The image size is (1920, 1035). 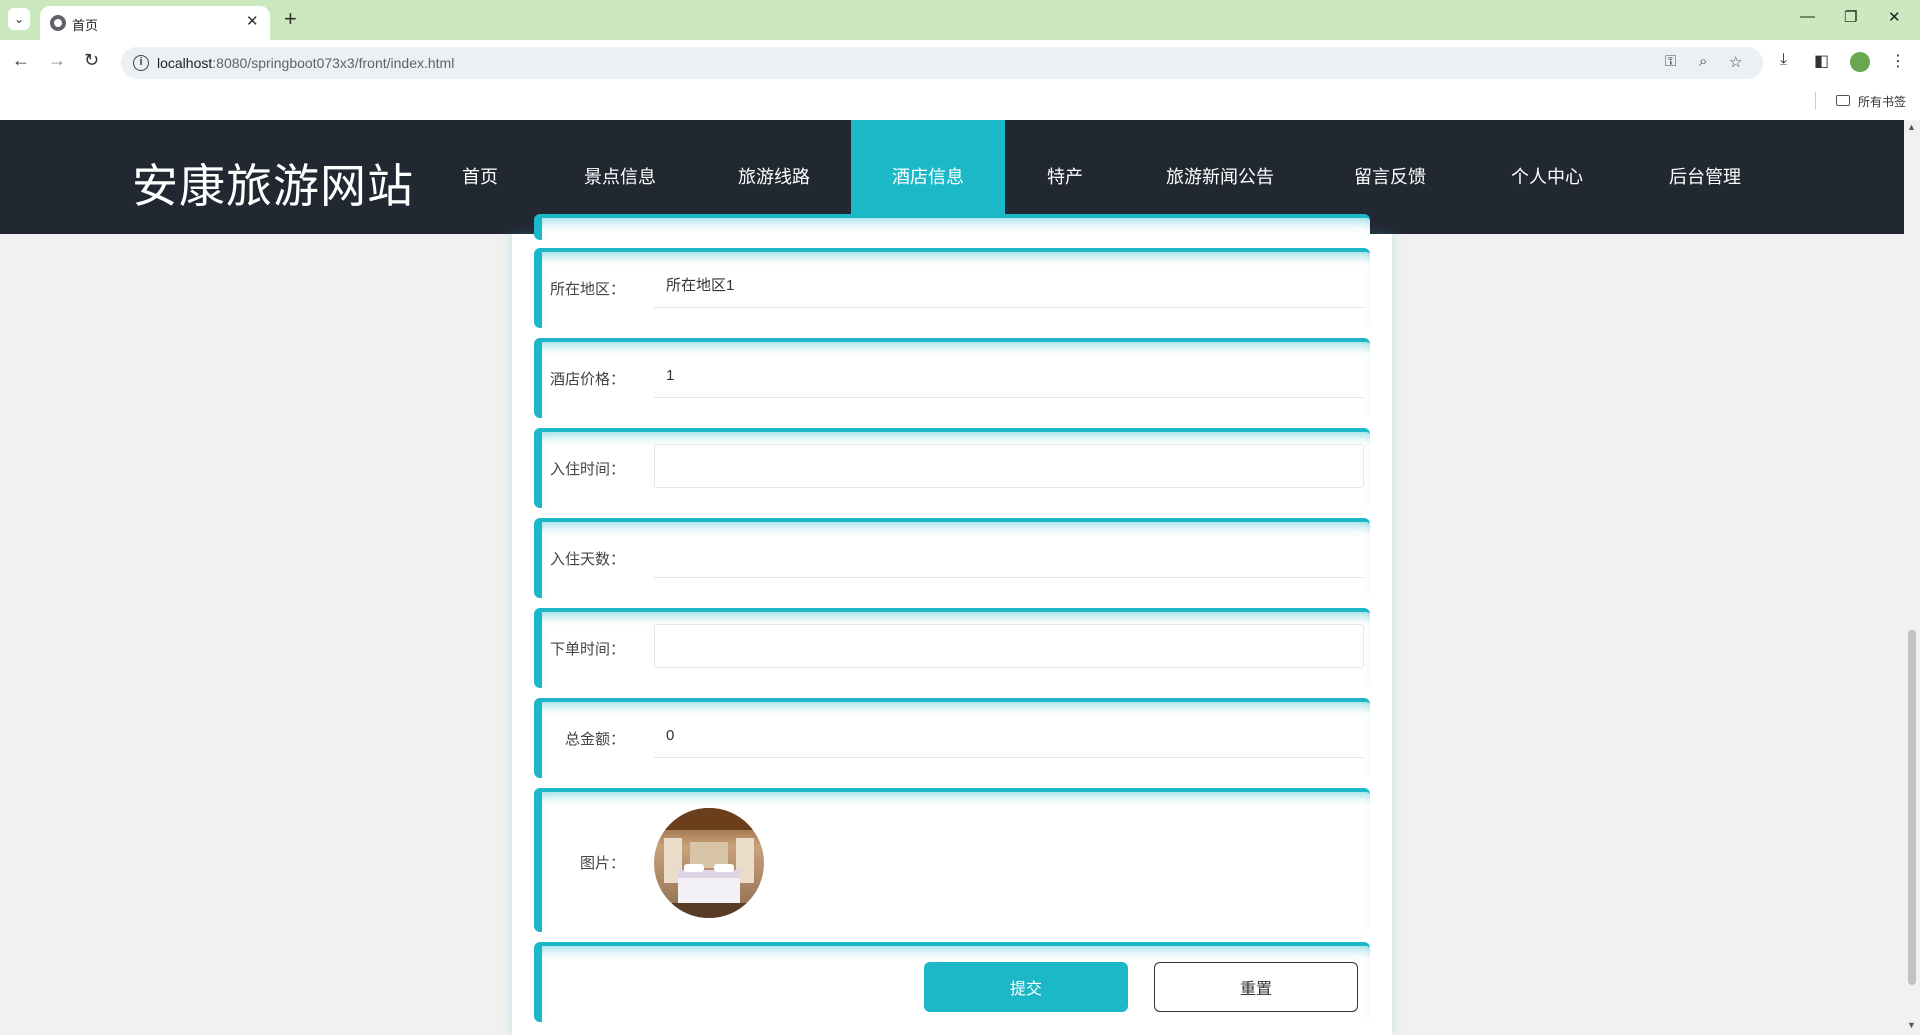 I want to click on password-key-icon: ⚿, so click(x=1670, y=61).